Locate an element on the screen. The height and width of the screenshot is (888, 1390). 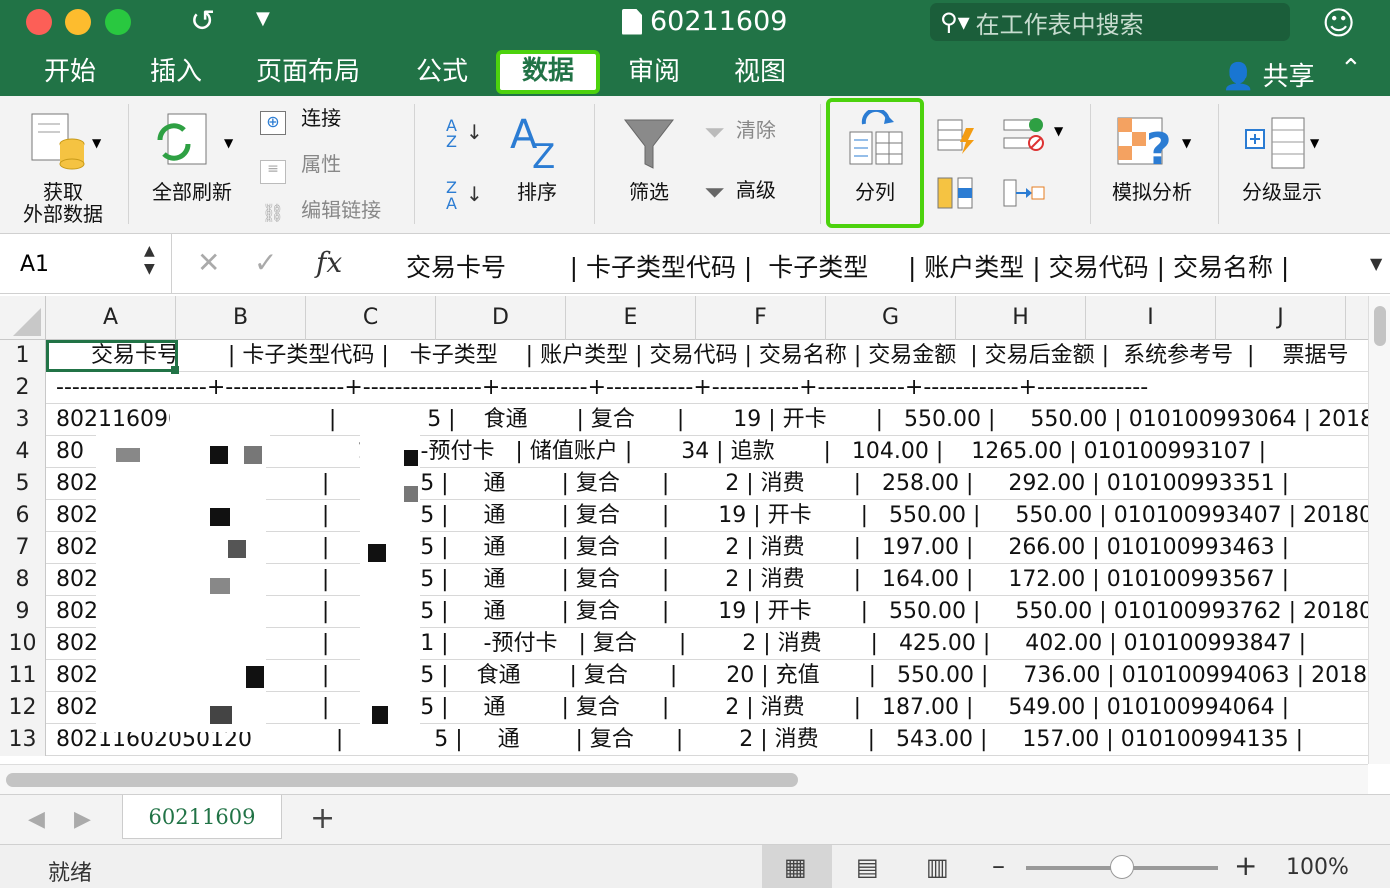
text-to-columns-button: 分列 is located at coordinates (875, 163).